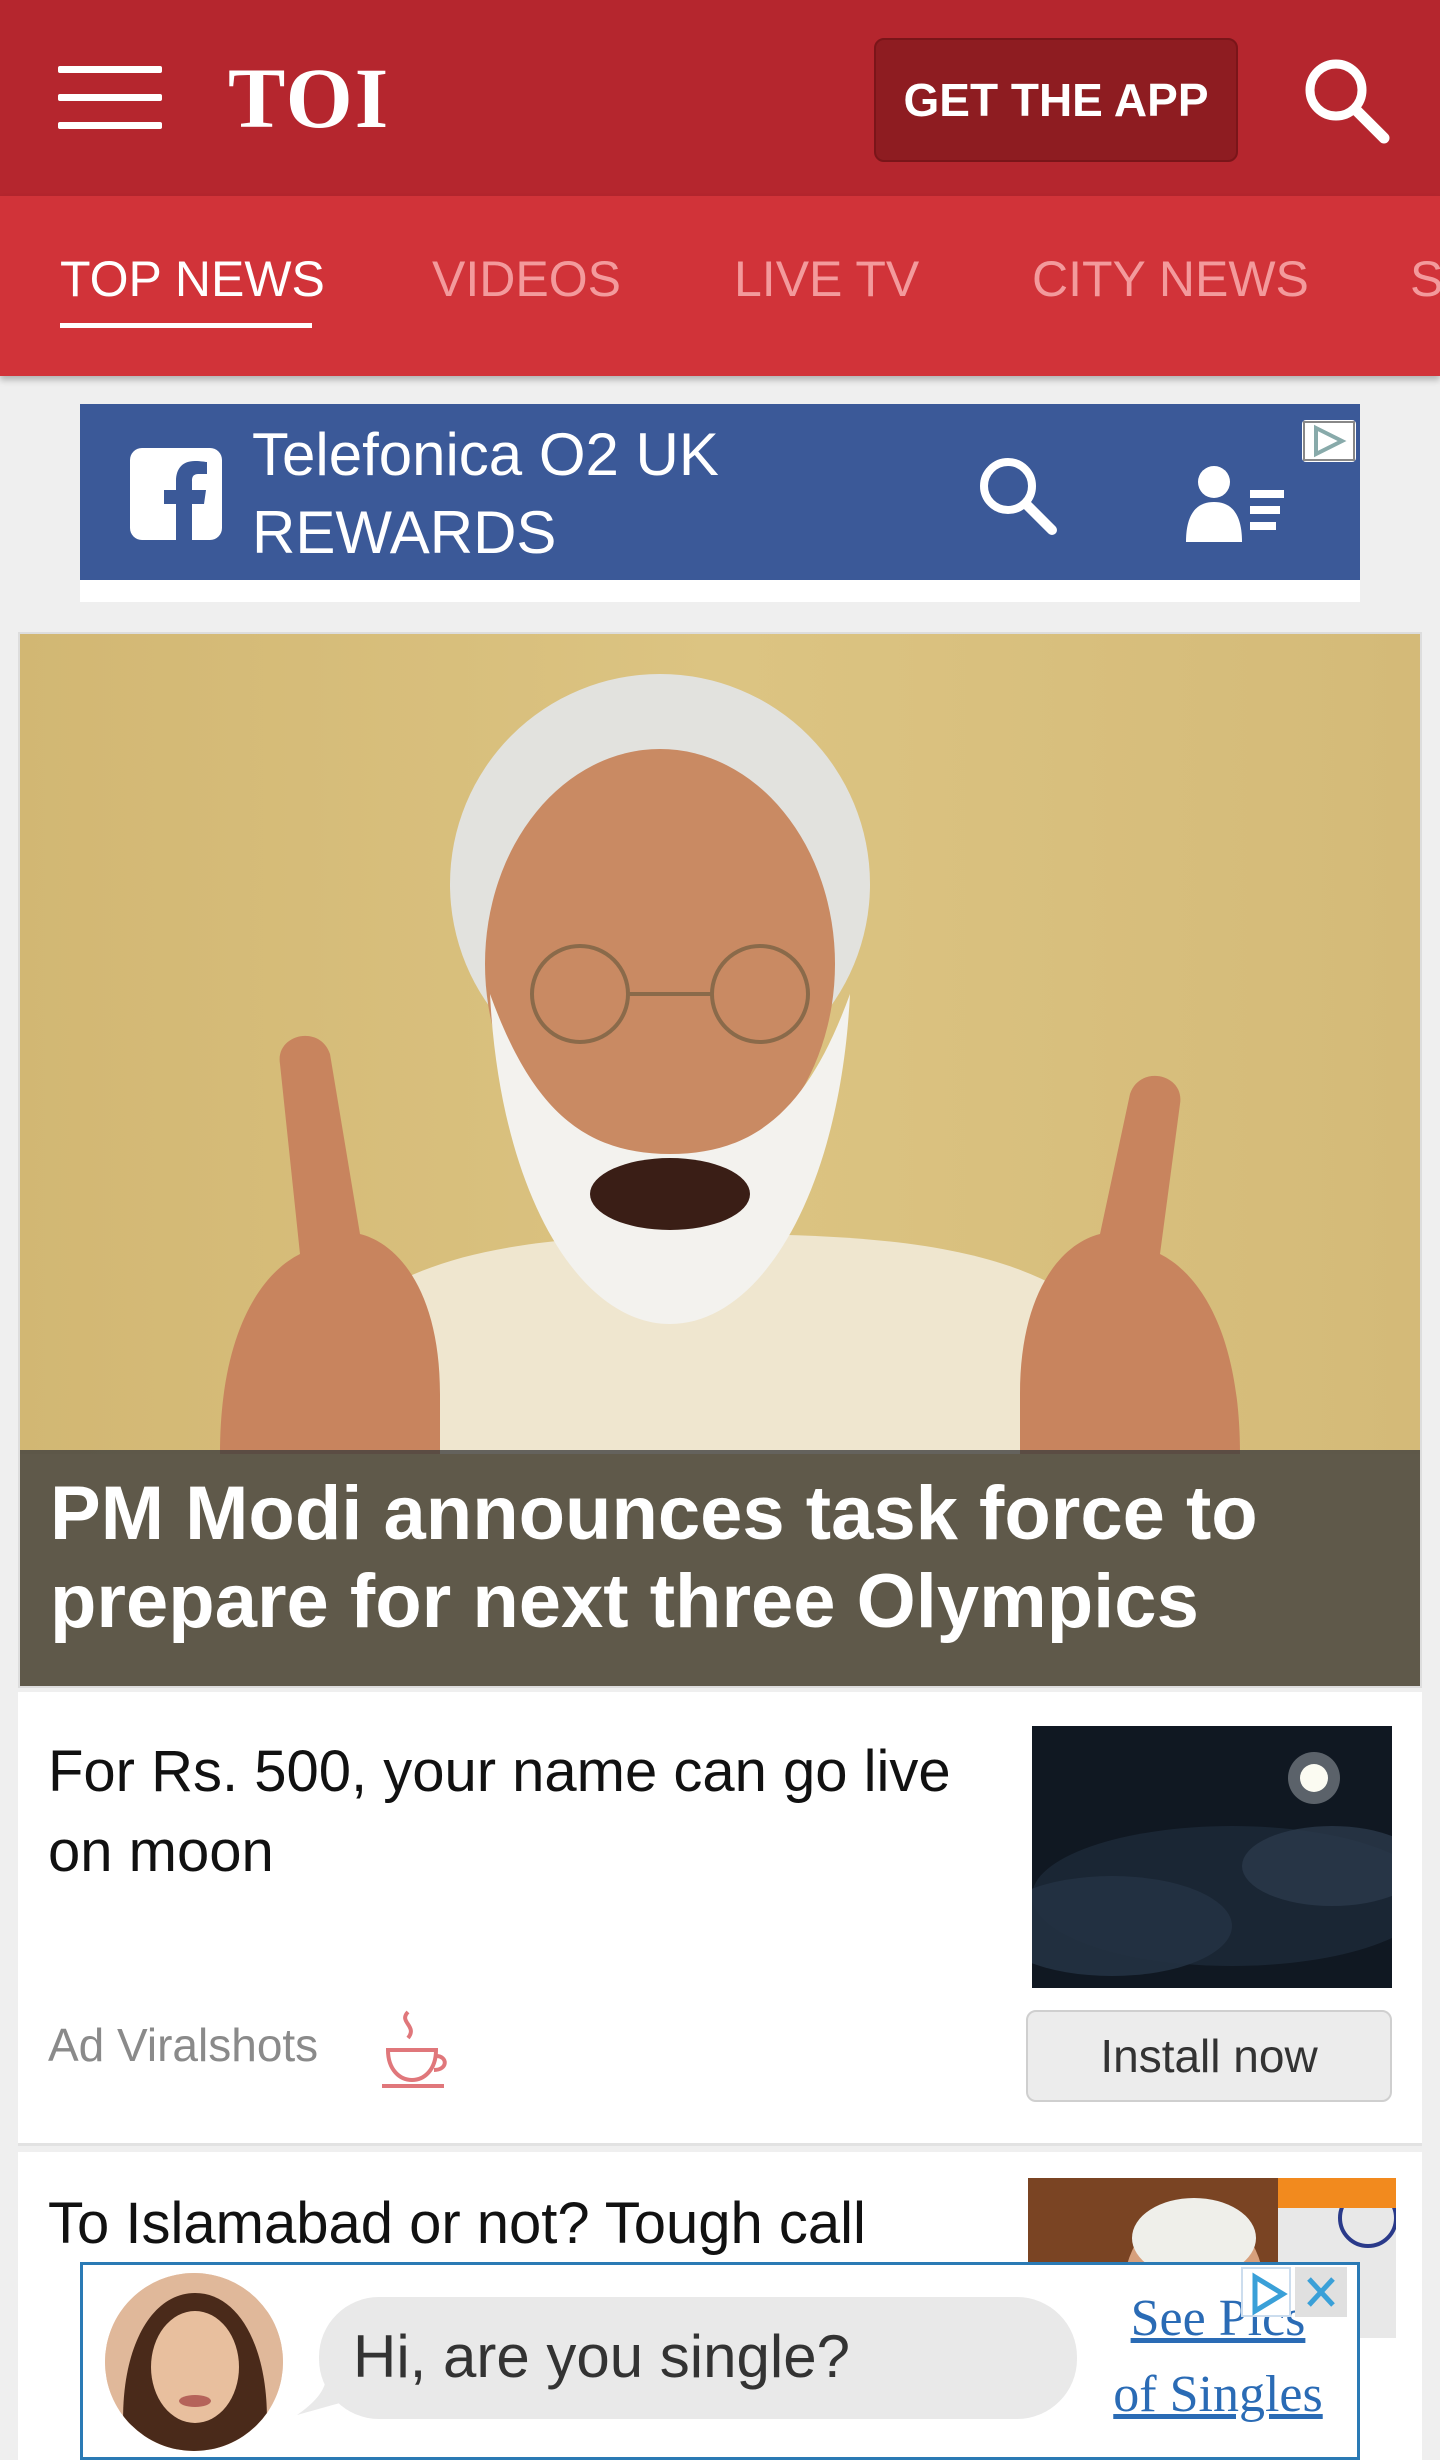 The image size is (1440, 2460). What do you see at coordinates (186, 325) in the screenshot?
I see `active-tab-indicator` at bounding box center [186, 325].